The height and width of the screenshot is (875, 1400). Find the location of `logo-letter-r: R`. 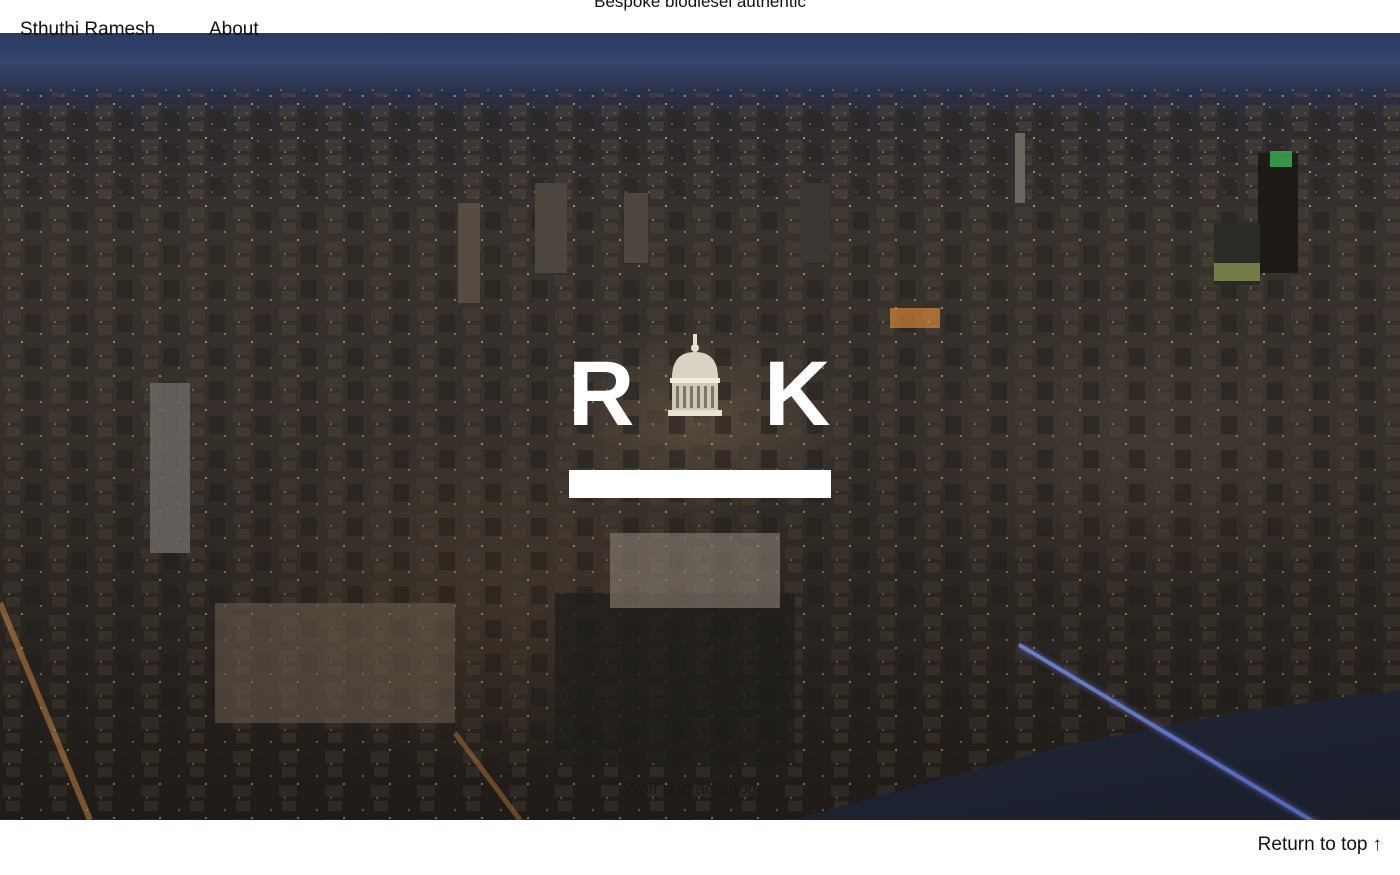

logo-letter-r: R is located at coordinates (601, 394).